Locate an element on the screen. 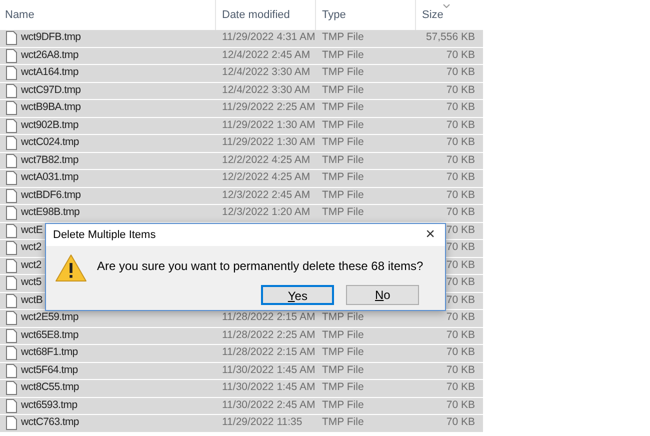 Image resolution: width=650 pixels, height=436 pixels. file-name: wct26A8.tmp is located at coordinates (49, 55).